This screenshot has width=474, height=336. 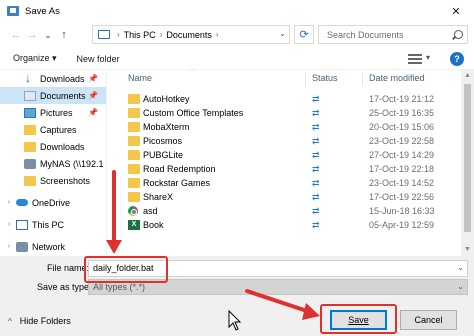 I want to click on mouse-cursor-icon, so click(x=235, y=320).